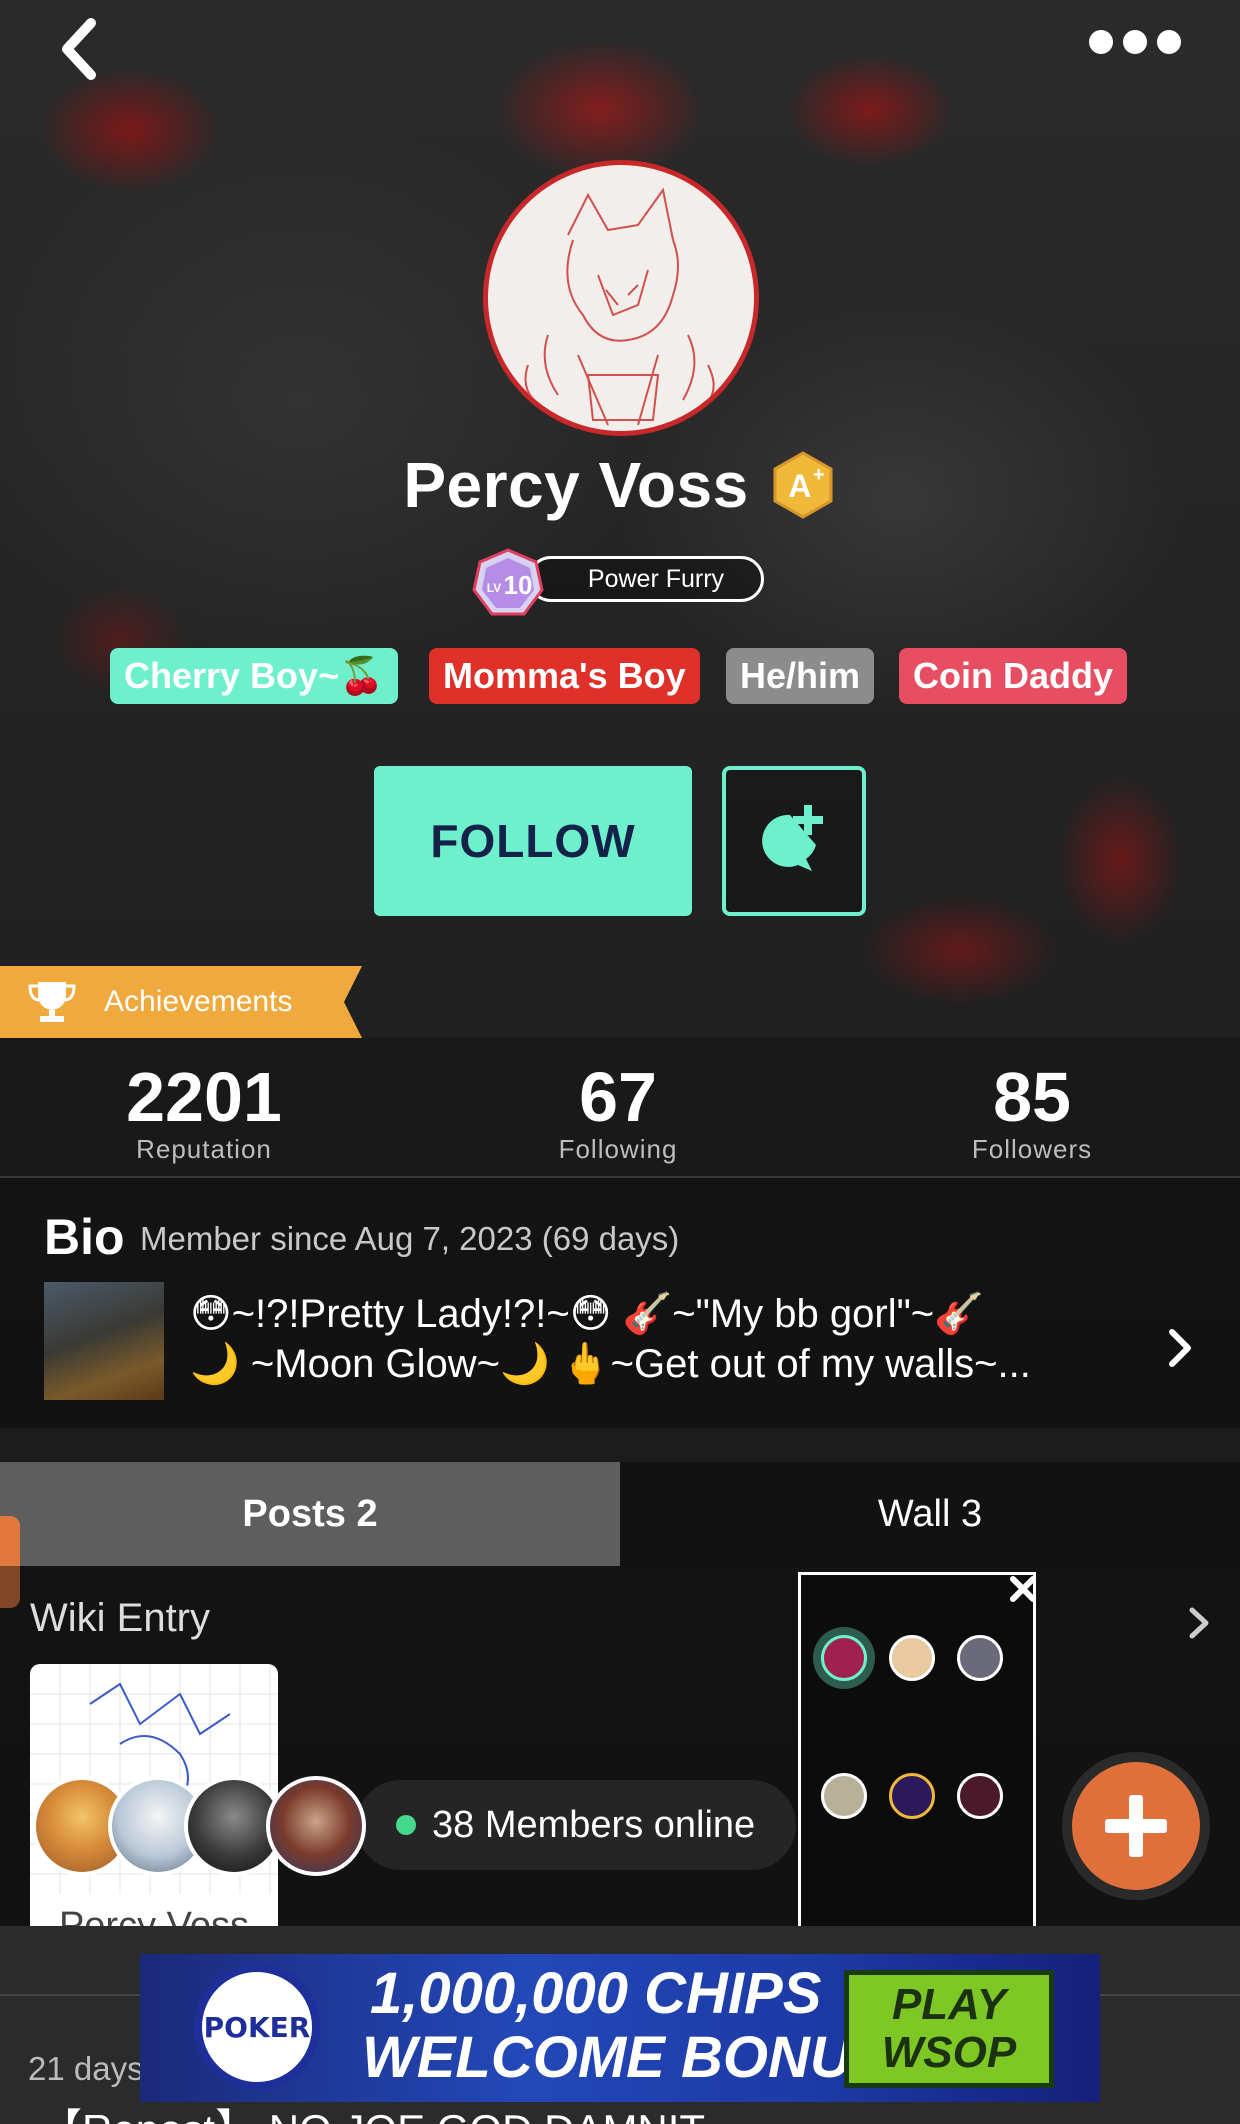 Image resolution: width=1240 pixels, height=2124 pixels. Describe the element at coordinates (636, 2057) in the screenshot. I see `ad-subheadline: WELCOME BONUS!` at that location.